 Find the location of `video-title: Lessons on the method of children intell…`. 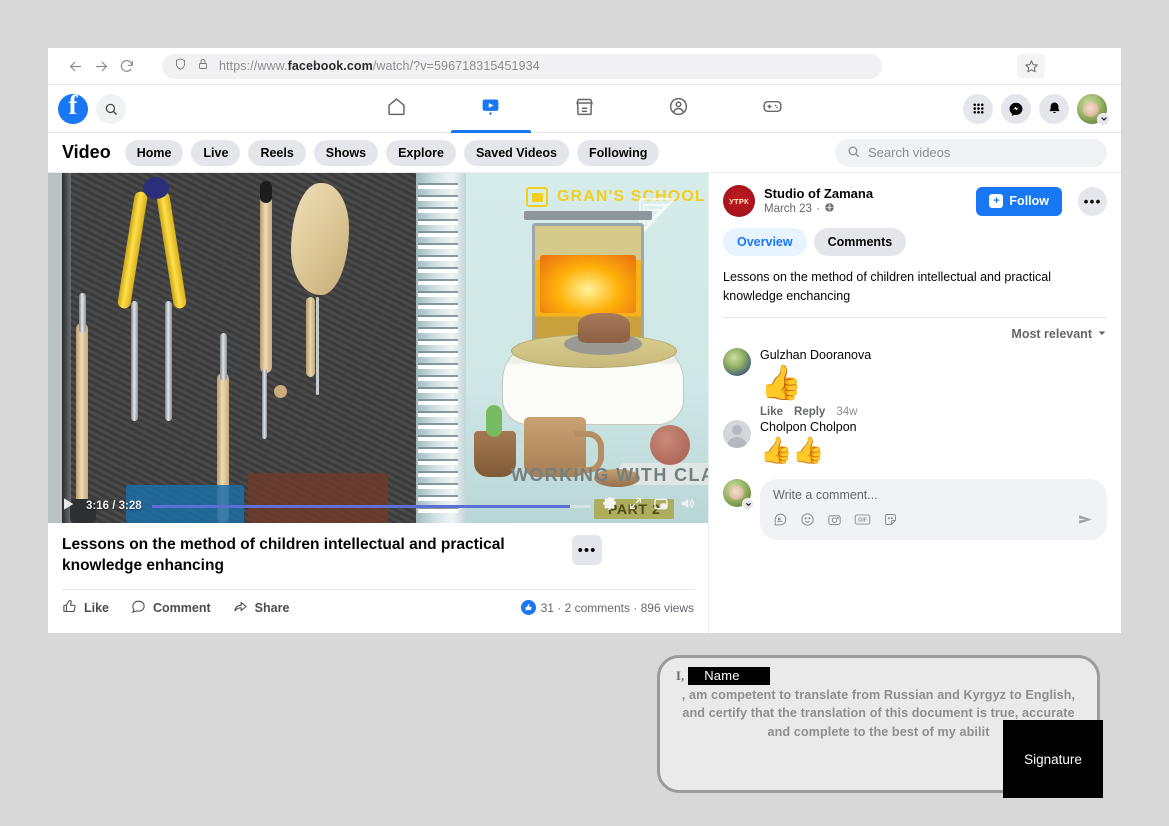

video-title: Lessons on the method of children intell… is located at coordinates (283, 555).